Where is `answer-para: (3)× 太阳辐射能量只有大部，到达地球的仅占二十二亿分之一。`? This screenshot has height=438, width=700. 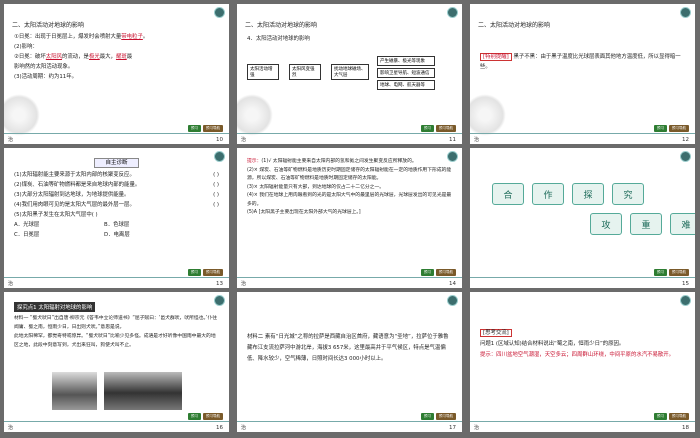 answer-para: (3)× 太阳辐射能量只有大部，到达地球的仅占二十二亿分之一。 is located at coordinates (316, 187).